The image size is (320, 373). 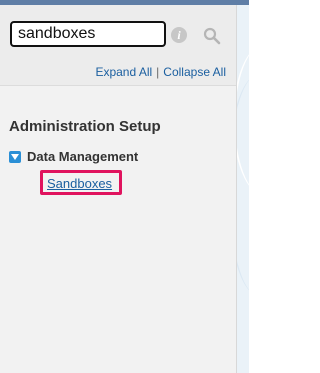 What do you see at coordinates (179, 35) in the screenshot?
I see `info-icon: i` at bounding box center [179, 35].